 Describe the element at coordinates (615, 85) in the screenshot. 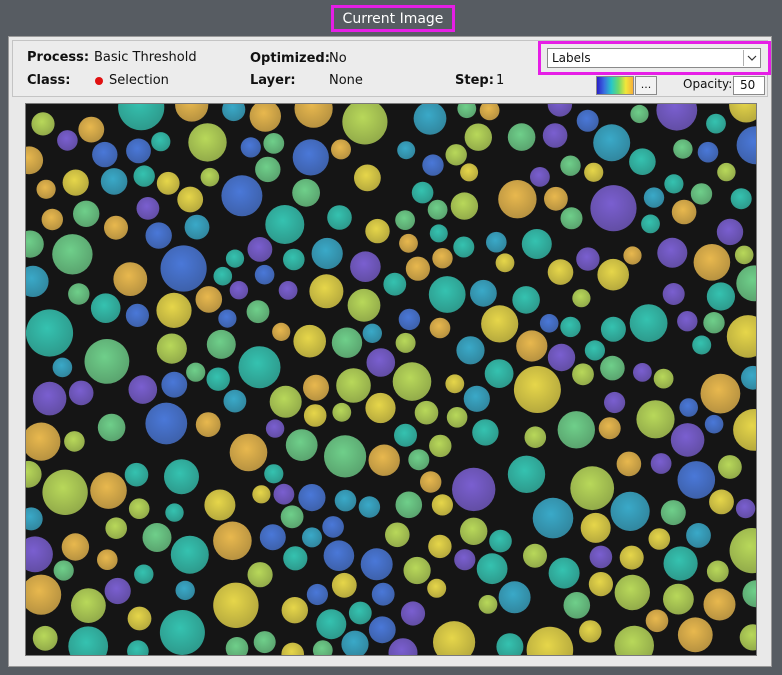

I see `color-map-swatch` at that location.